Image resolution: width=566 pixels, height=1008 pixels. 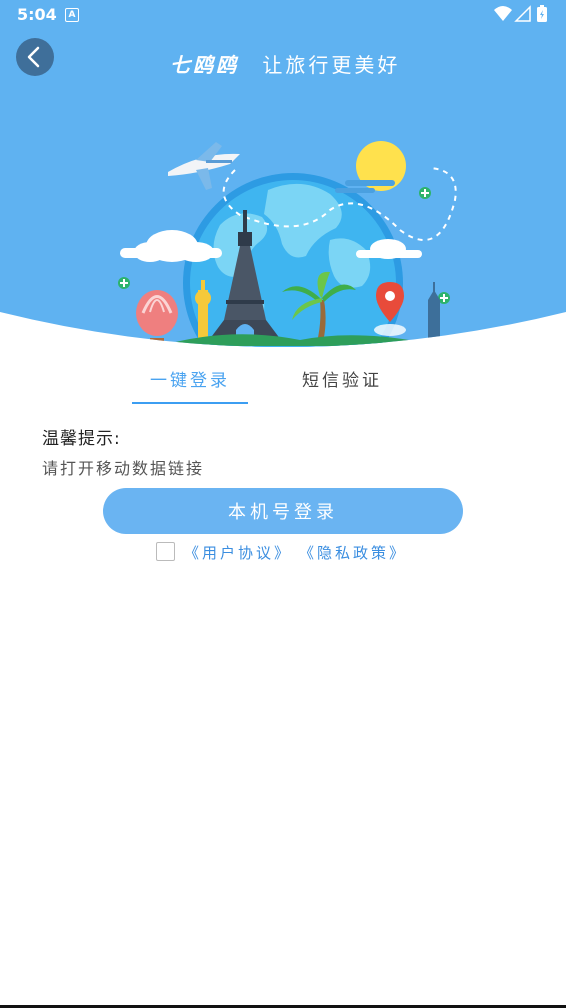 What do you see at coordinates (331, 65) in the screenshot?
I see `brand-slogan: 让旅行更美好` at bounding box center [331, 65].